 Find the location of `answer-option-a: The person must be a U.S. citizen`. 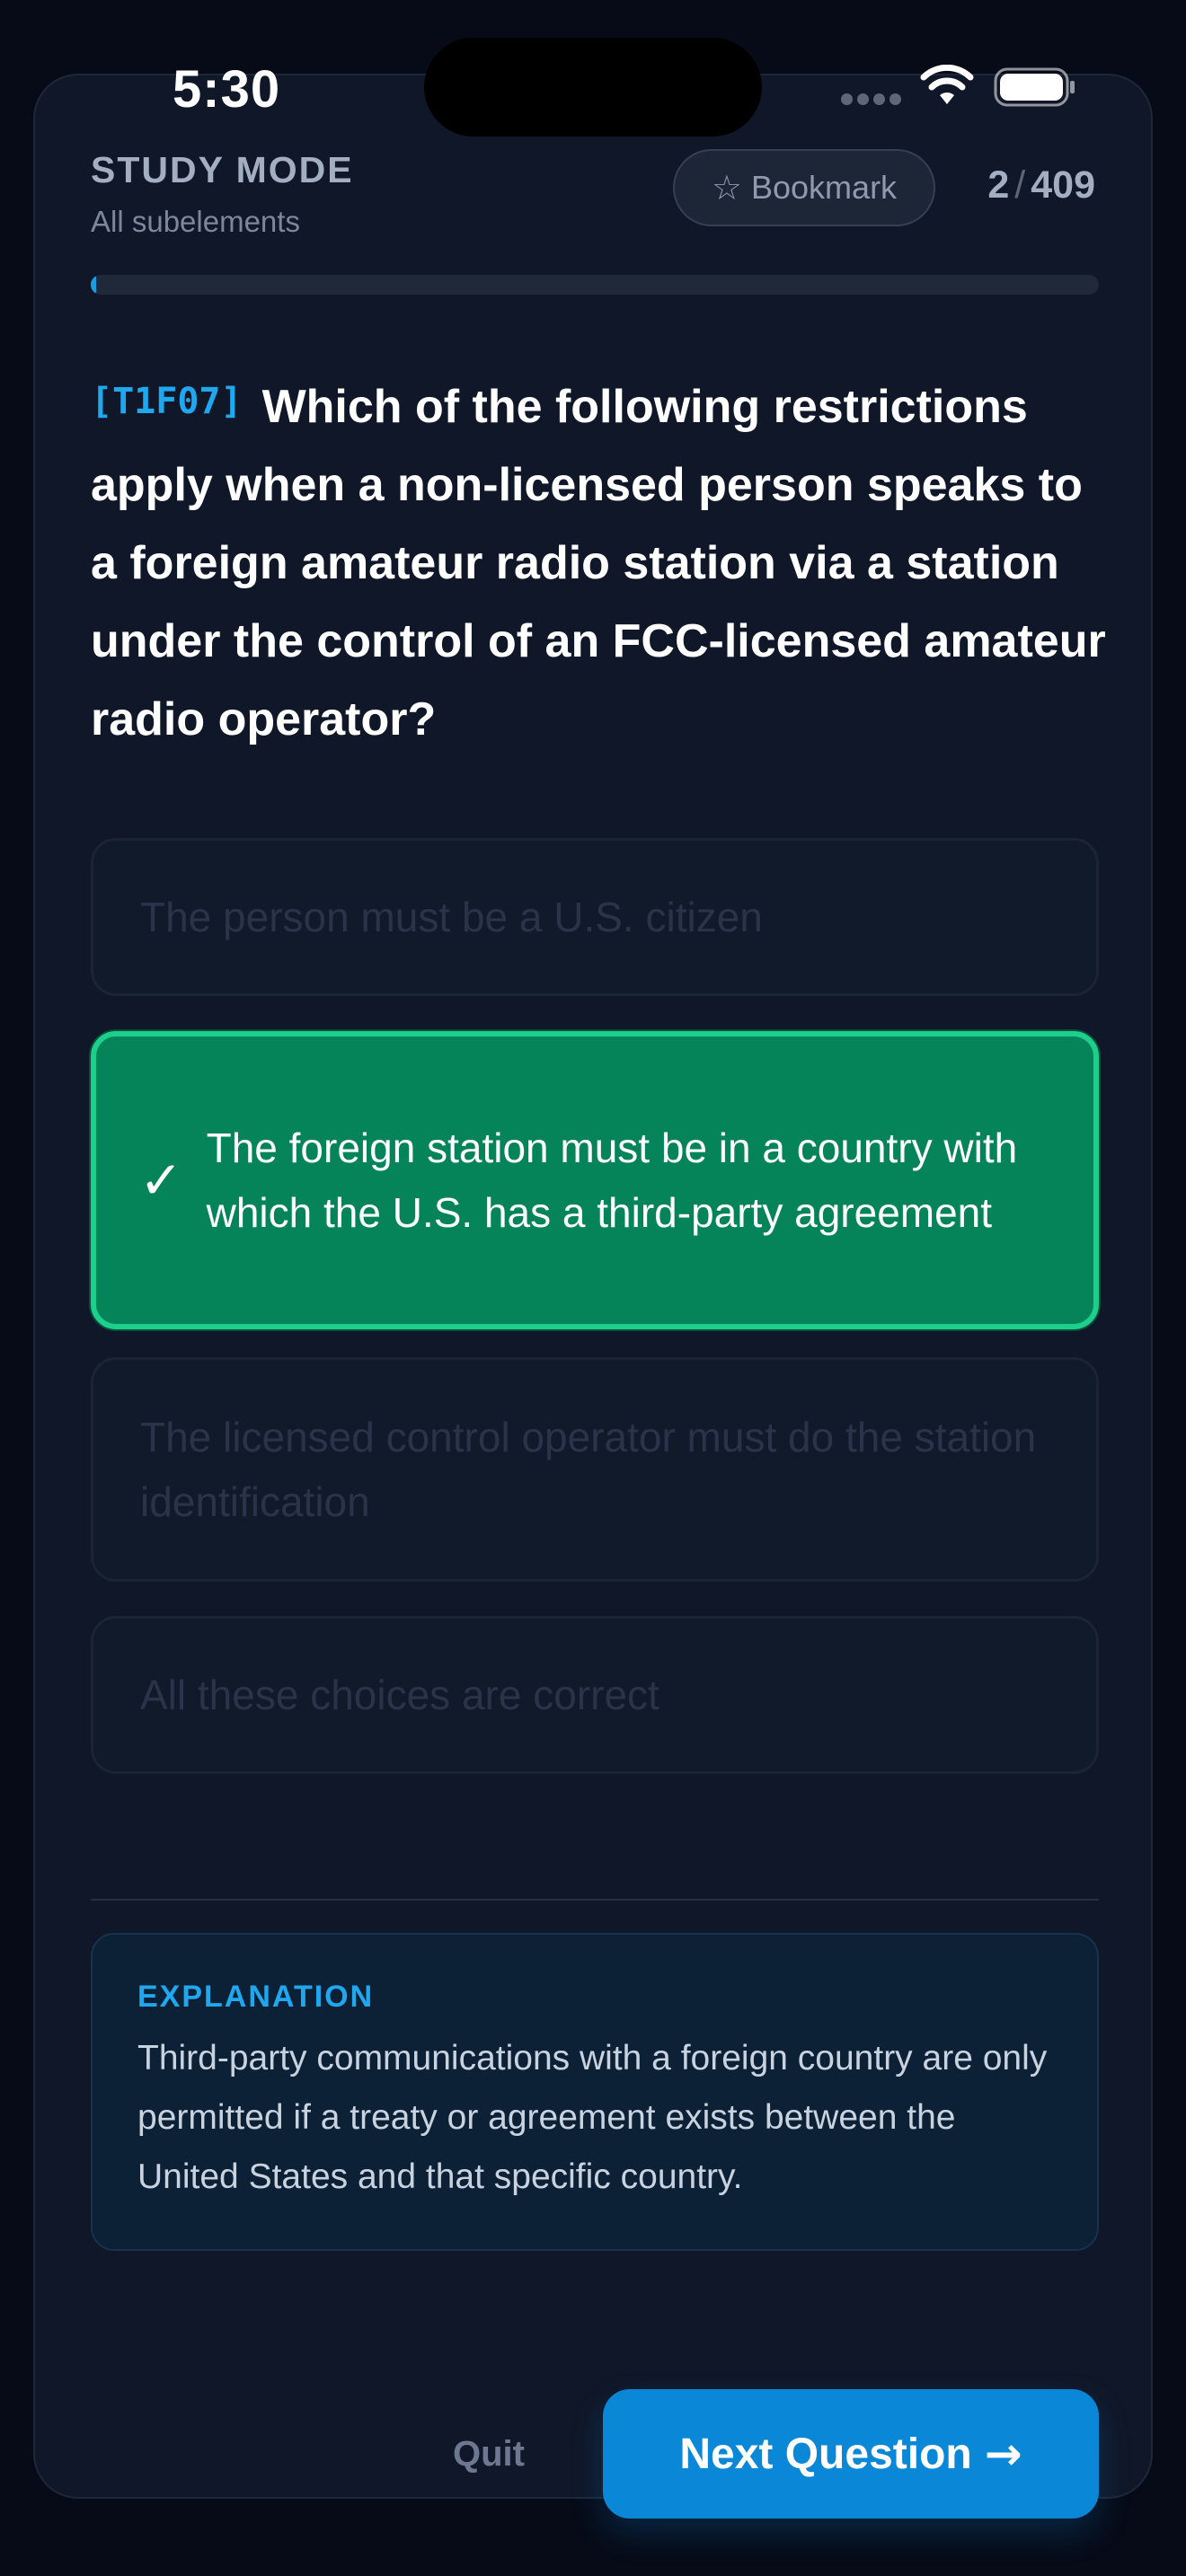

answer-option-a: The person must be a U.S. citizen is located at coordinates (595, 917).